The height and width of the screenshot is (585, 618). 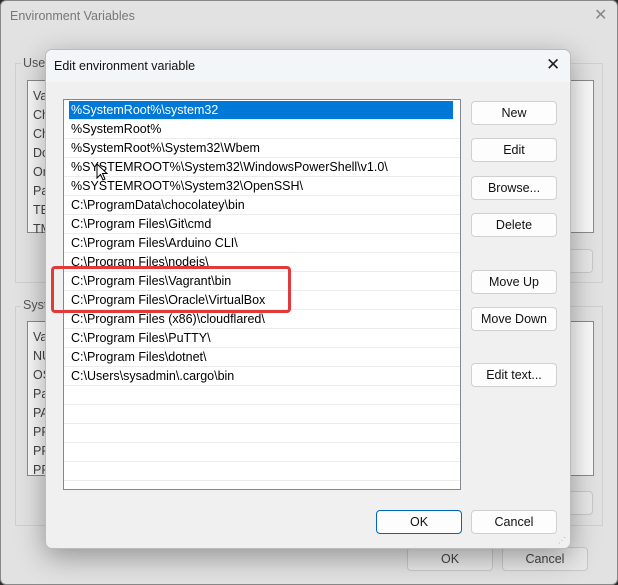 I want to click on outer-cancel-button: Cancel, so click(x=545, y=559).